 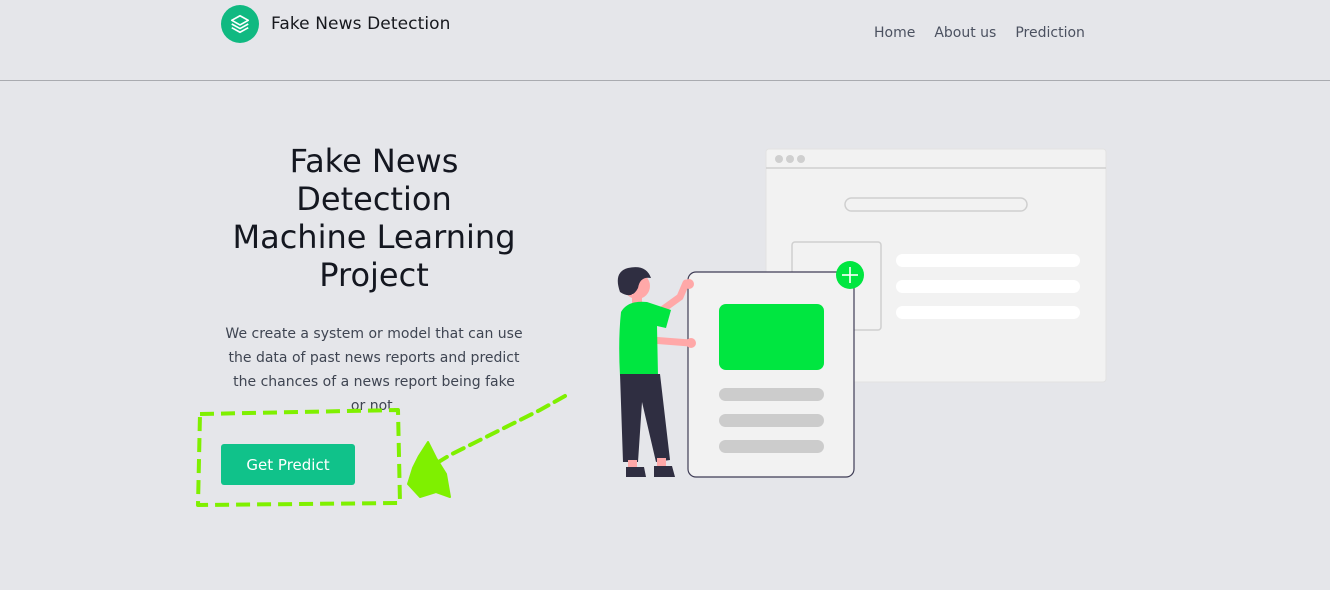 What do you see at coordinates (374, 199) in the screenshot?
I see `hero-title-line: Detection` at bounding box center [374, 199].